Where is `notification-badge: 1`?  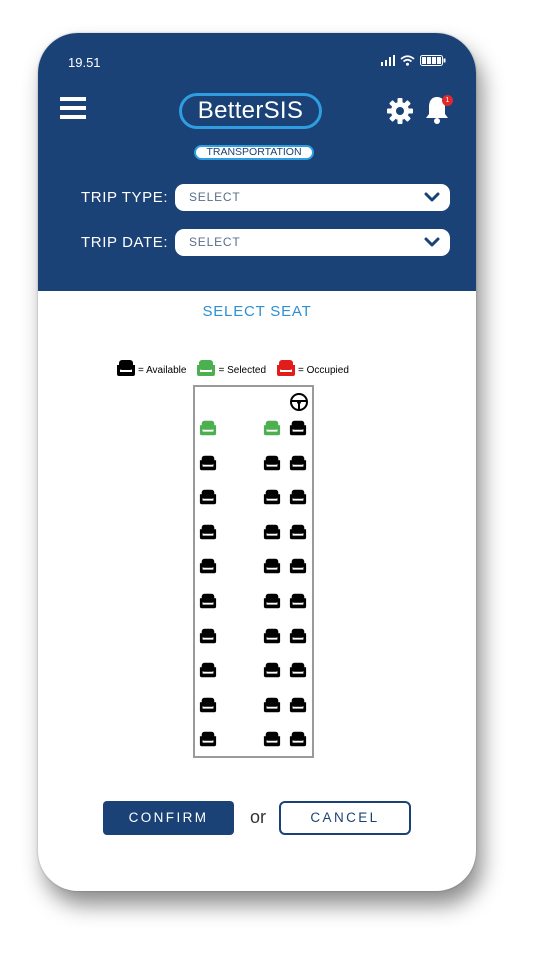 notification-badge: 1 is located at coordinates (447, 100).